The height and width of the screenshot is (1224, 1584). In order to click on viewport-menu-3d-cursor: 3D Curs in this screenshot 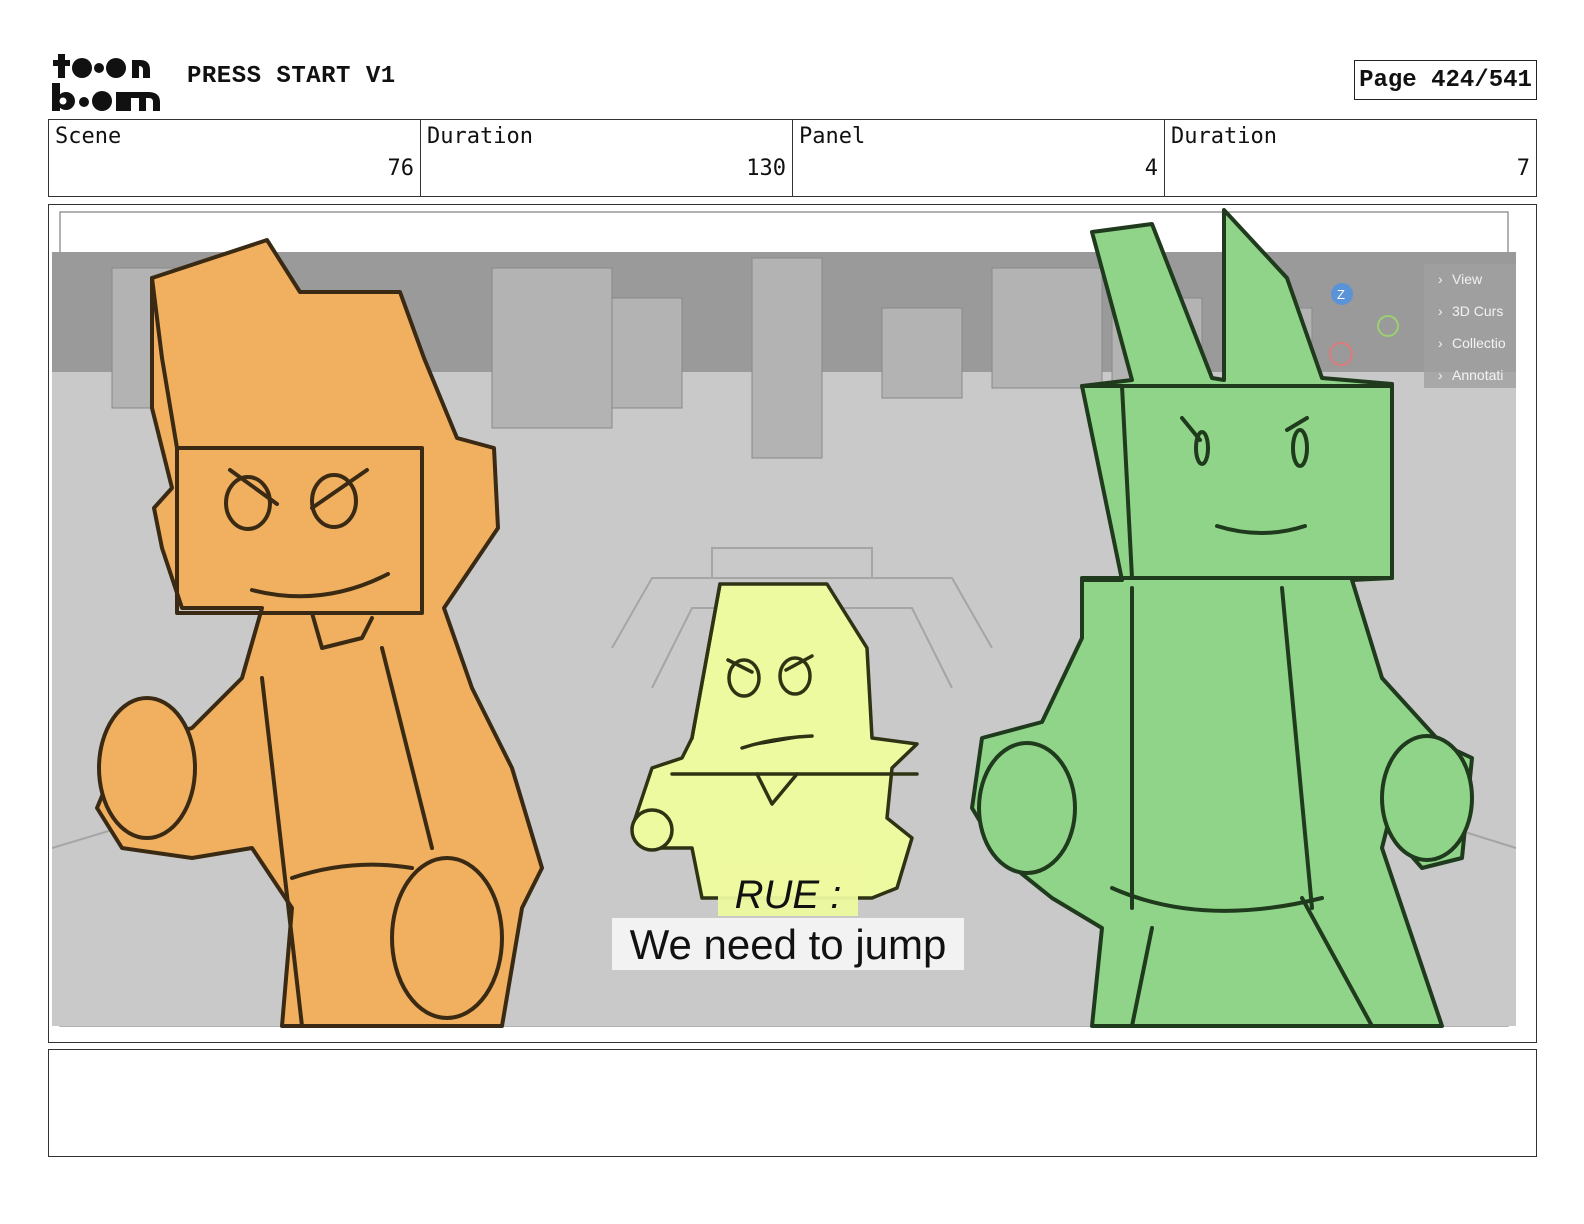, I will do `click(1477, 311)`.